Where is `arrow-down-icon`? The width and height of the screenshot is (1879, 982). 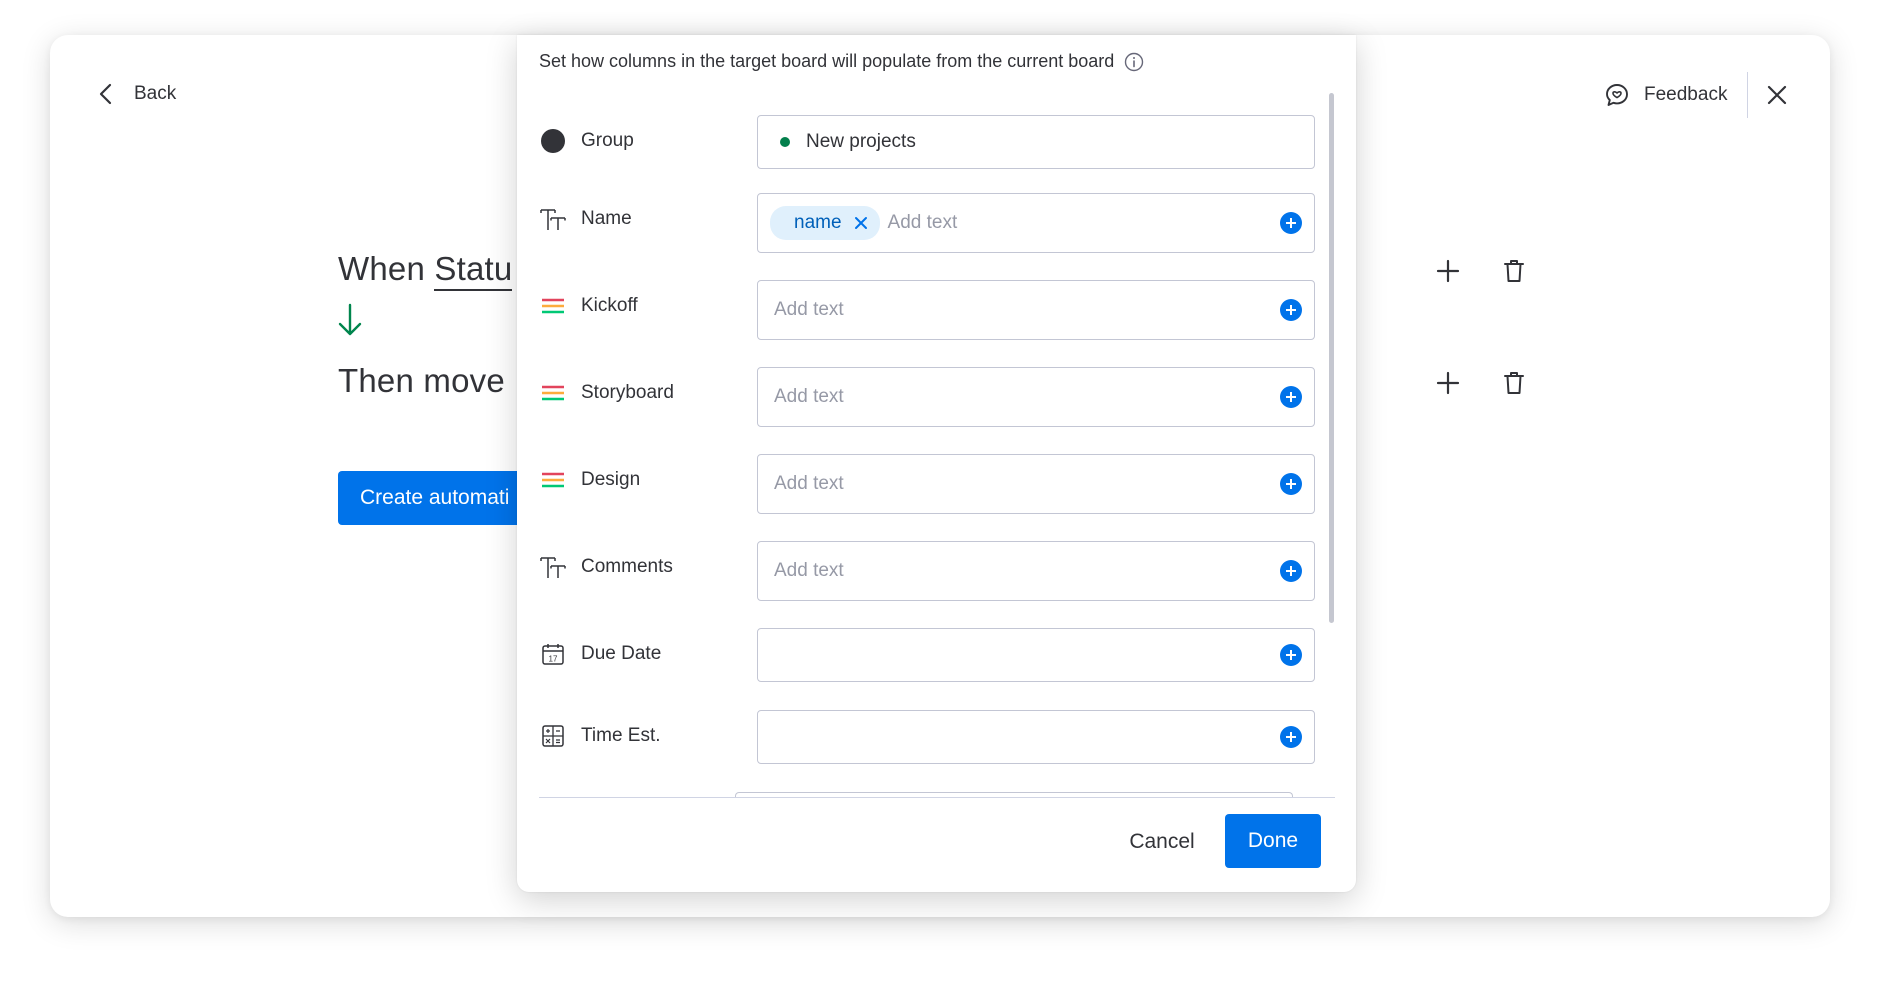
arrow-down-icon is located at coordinates (350, 319).